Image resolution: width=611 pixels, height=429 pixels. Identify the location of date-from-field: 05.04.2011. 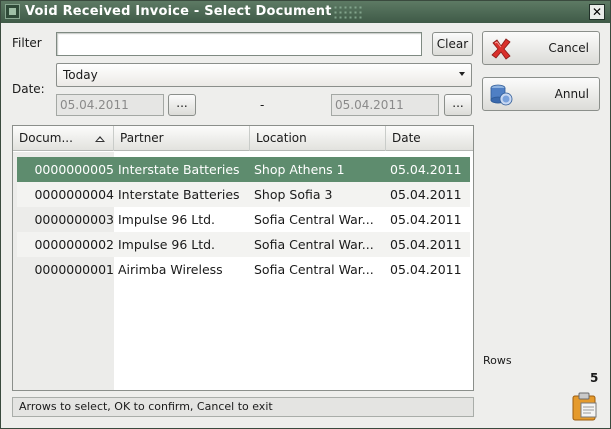
(110, 105).